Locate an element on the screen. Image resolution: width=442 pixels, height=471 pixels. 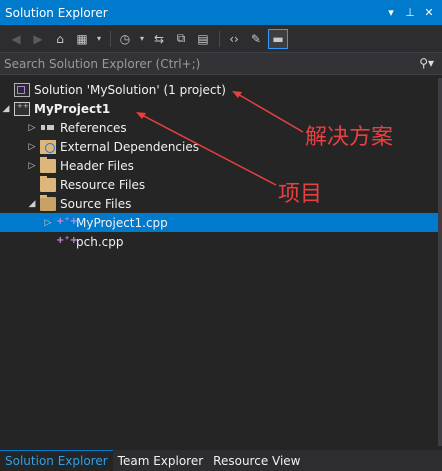
tab-solution-explorer: Solution Explorer is located at coordinates (56, 460).